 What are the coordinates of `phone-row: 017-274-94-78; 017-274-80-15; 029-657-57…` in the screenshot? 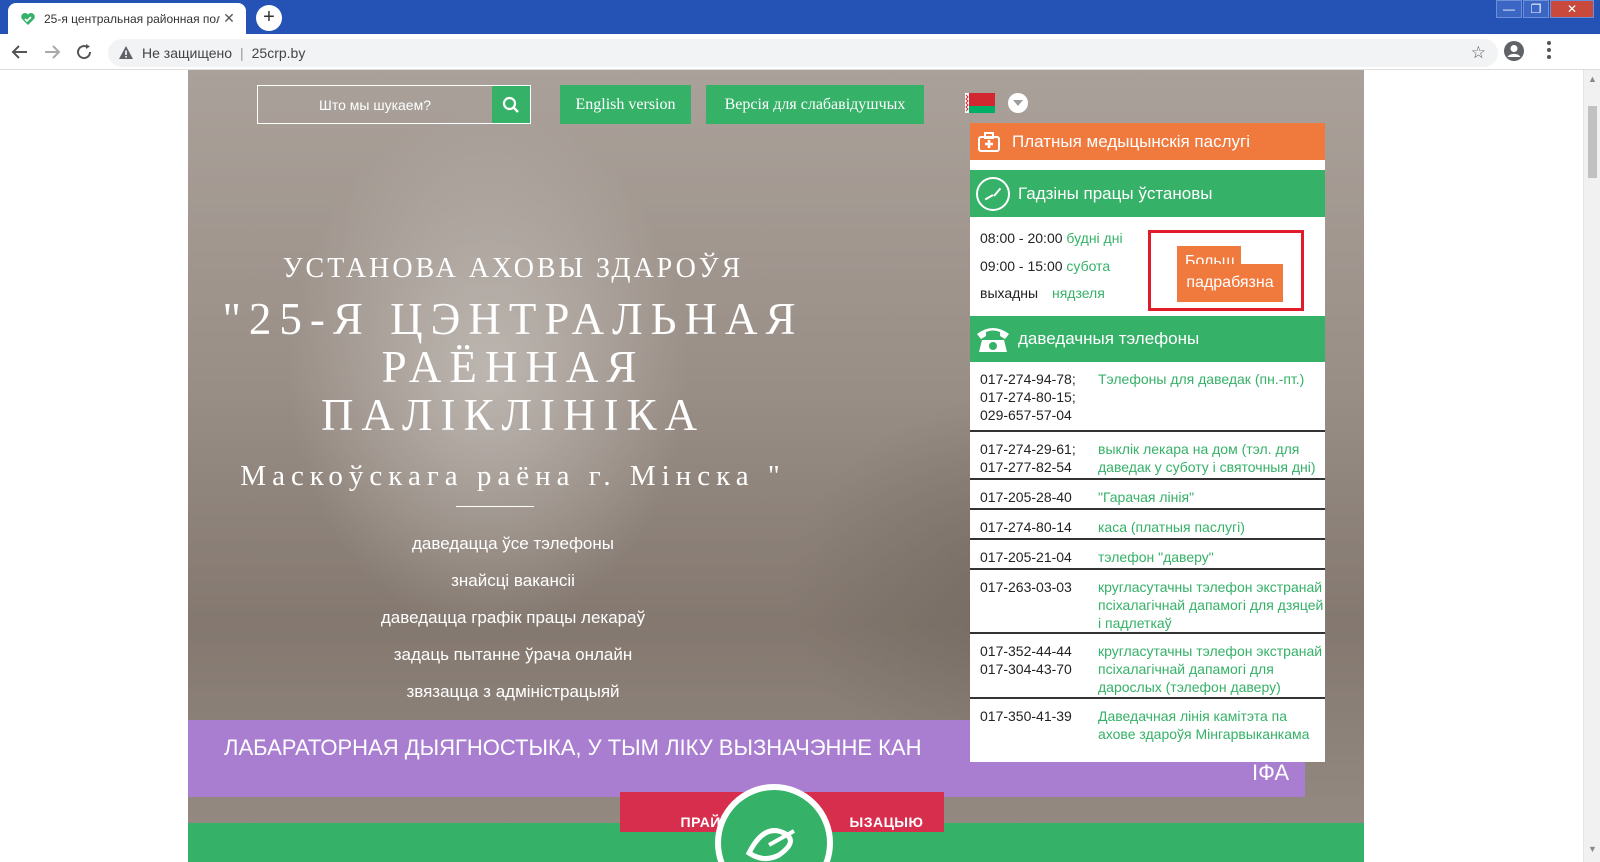 It's located at (1147, 397).